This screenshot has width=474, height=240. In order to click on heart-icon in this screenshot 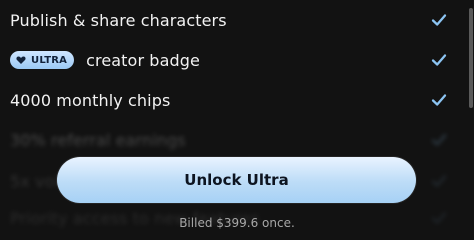, I will do `click(21, 60)`.